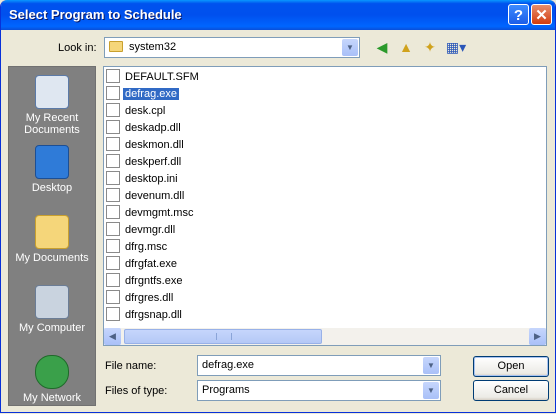  Describe the element at coordinates (52, 372) in the screenshot. I see `my-network-icon` at that location.